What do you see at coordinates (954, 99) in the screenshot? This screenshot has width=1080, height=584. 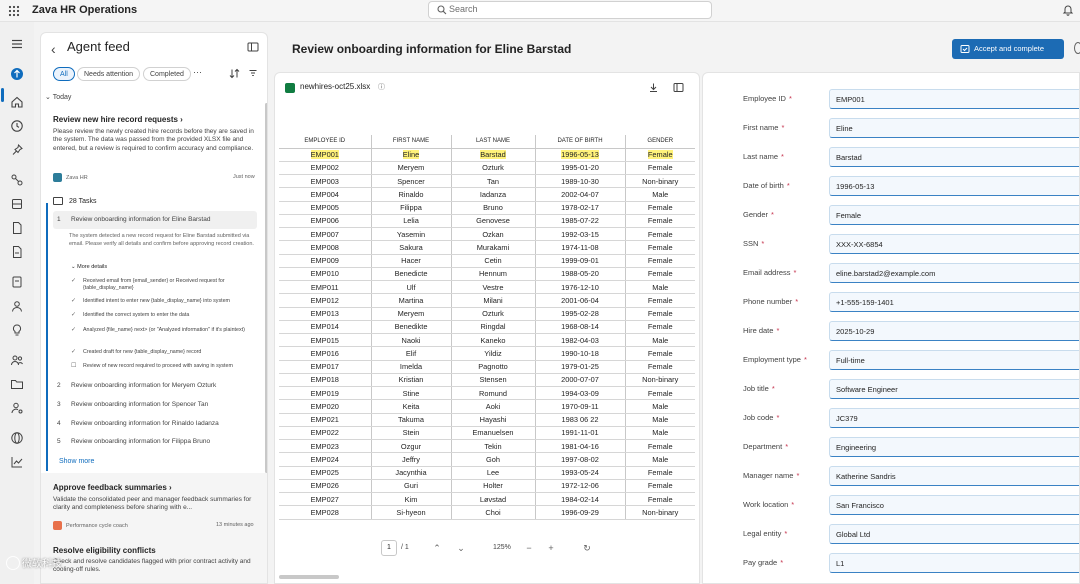 I see `field-input: EMP001` at bounding box center [954, 99].